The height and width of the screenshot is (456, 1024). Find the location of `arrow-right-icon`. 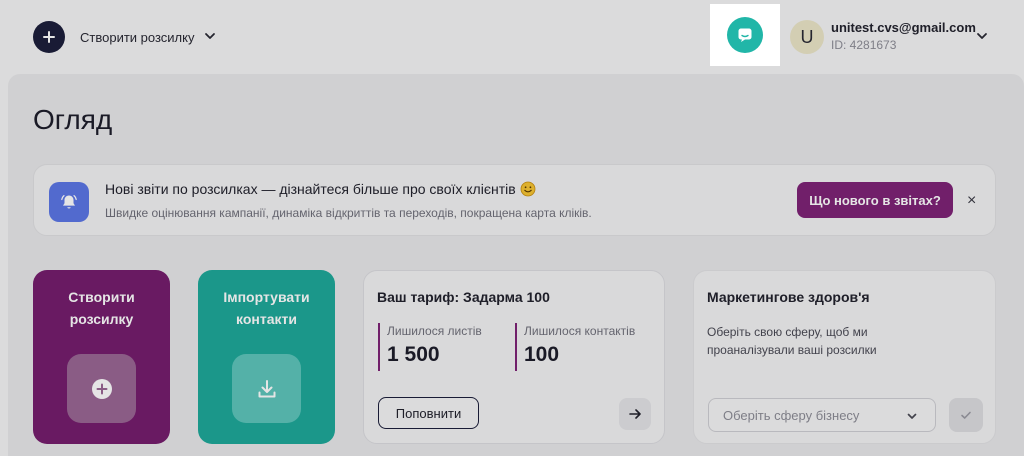

arrow-right-icon is located at coordinates (635, 414).